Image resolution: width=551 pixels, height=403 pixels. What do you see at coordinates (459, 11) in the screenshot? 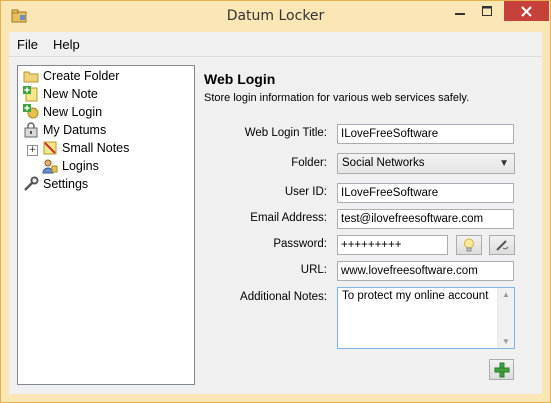
I see `minimize-button` at bounding box center [459, 11].